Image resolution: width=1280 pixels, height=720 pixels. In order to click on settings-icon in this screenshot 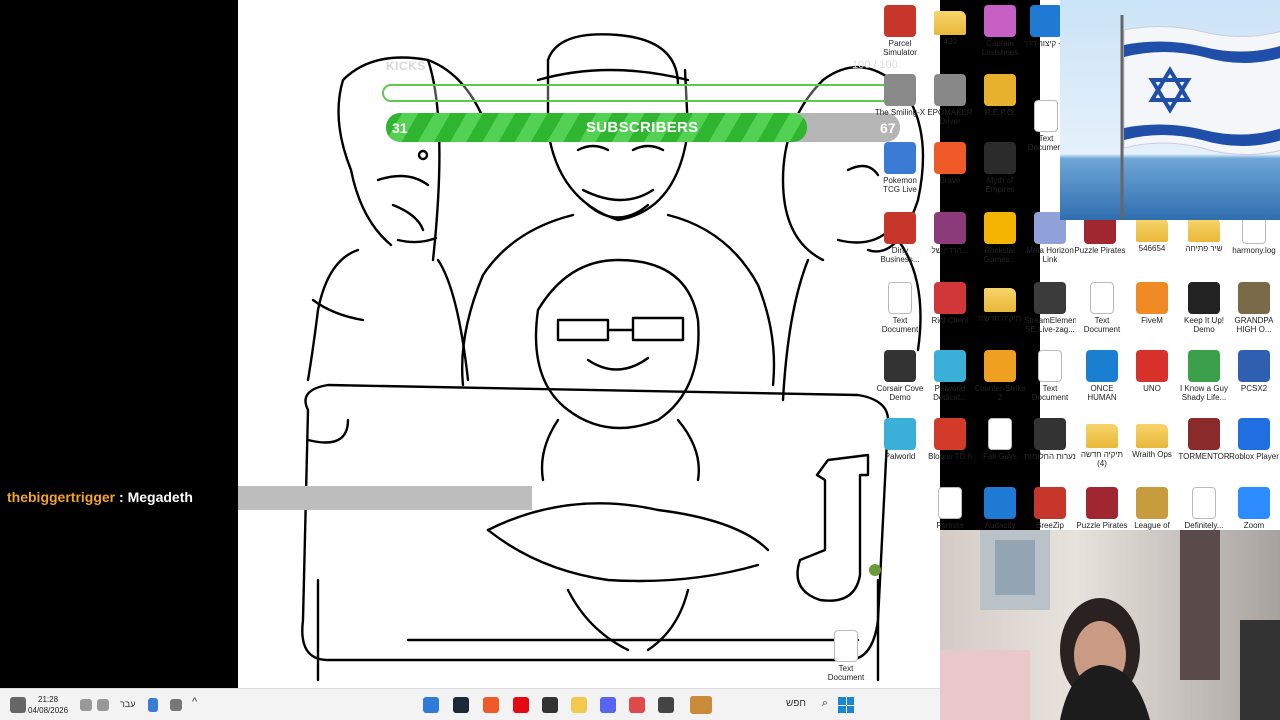, I will do `click(18, 705)`.